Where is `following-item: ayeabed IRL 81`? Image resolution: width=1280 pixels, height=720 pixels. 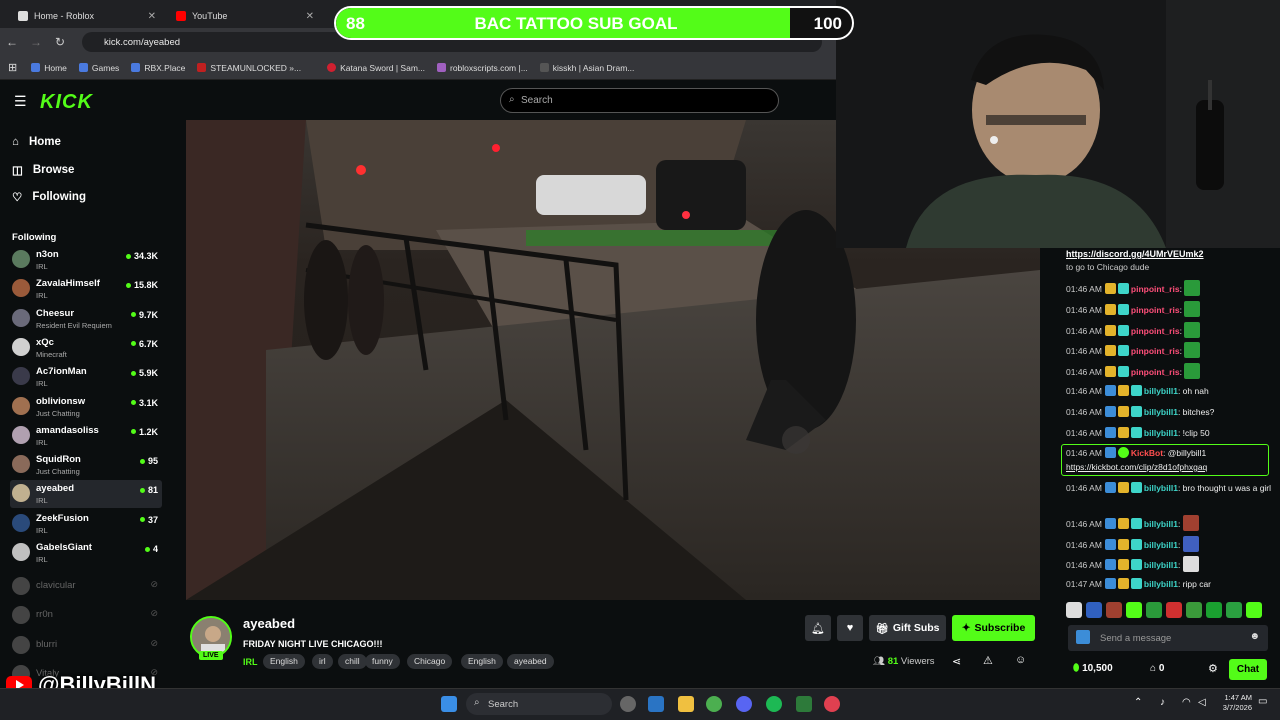 following-item: ayeabed IRL 81 is located at coordinates (86, 494).